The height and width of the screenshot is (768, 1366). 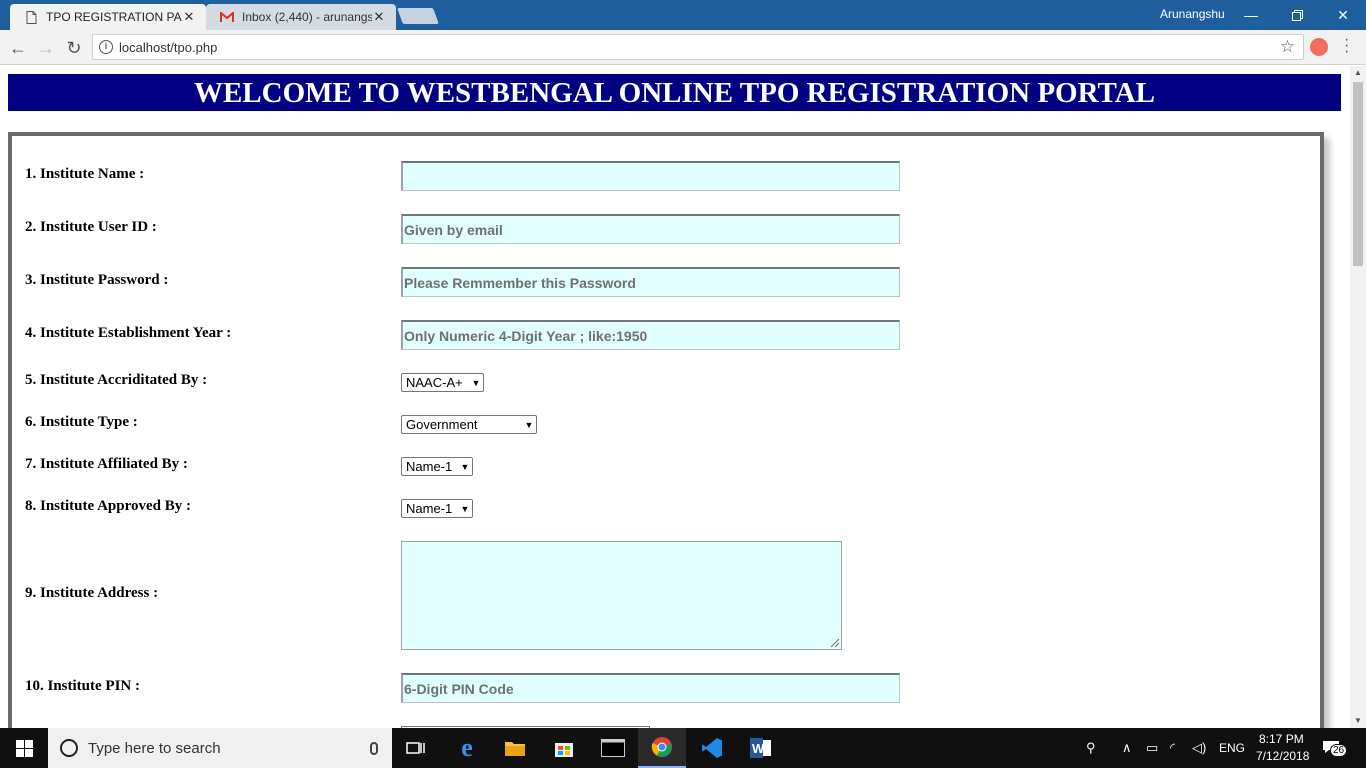 I want to click on svg-text: W, so click(x=758, y=748).